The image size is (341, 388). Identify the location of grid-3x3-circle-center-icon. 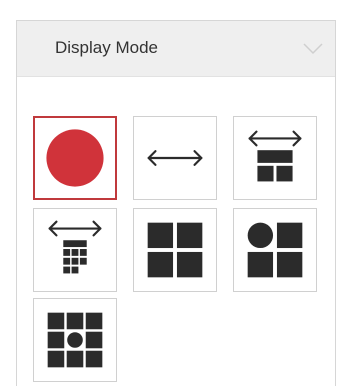
(75, 340).